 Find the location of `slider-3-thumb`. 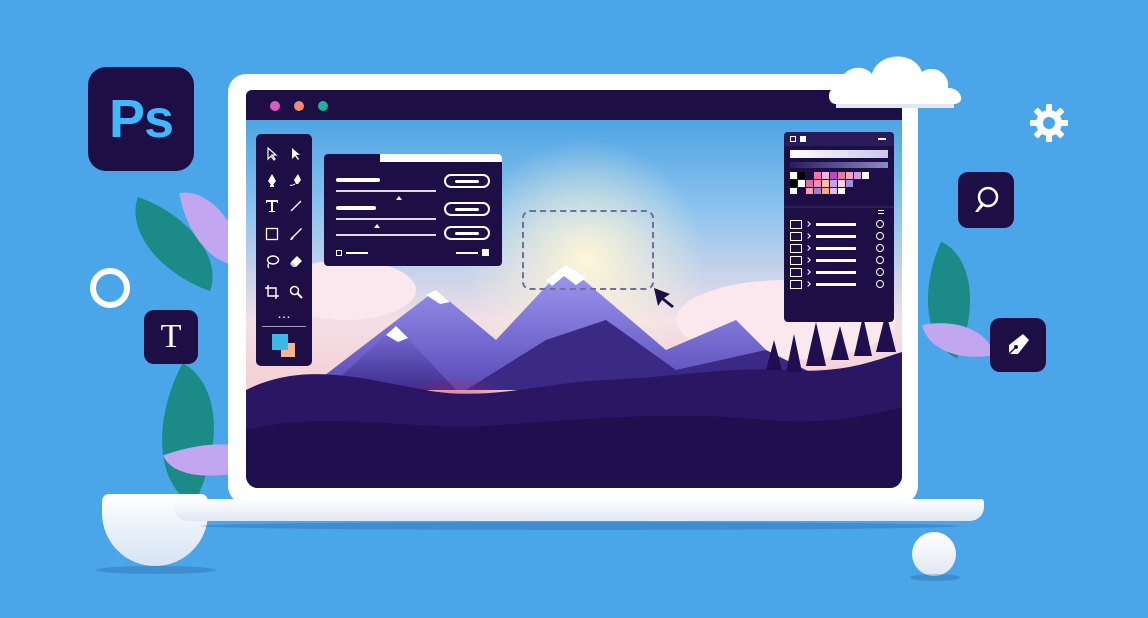

slider-3-thumb is located at coordinates (377, 226).